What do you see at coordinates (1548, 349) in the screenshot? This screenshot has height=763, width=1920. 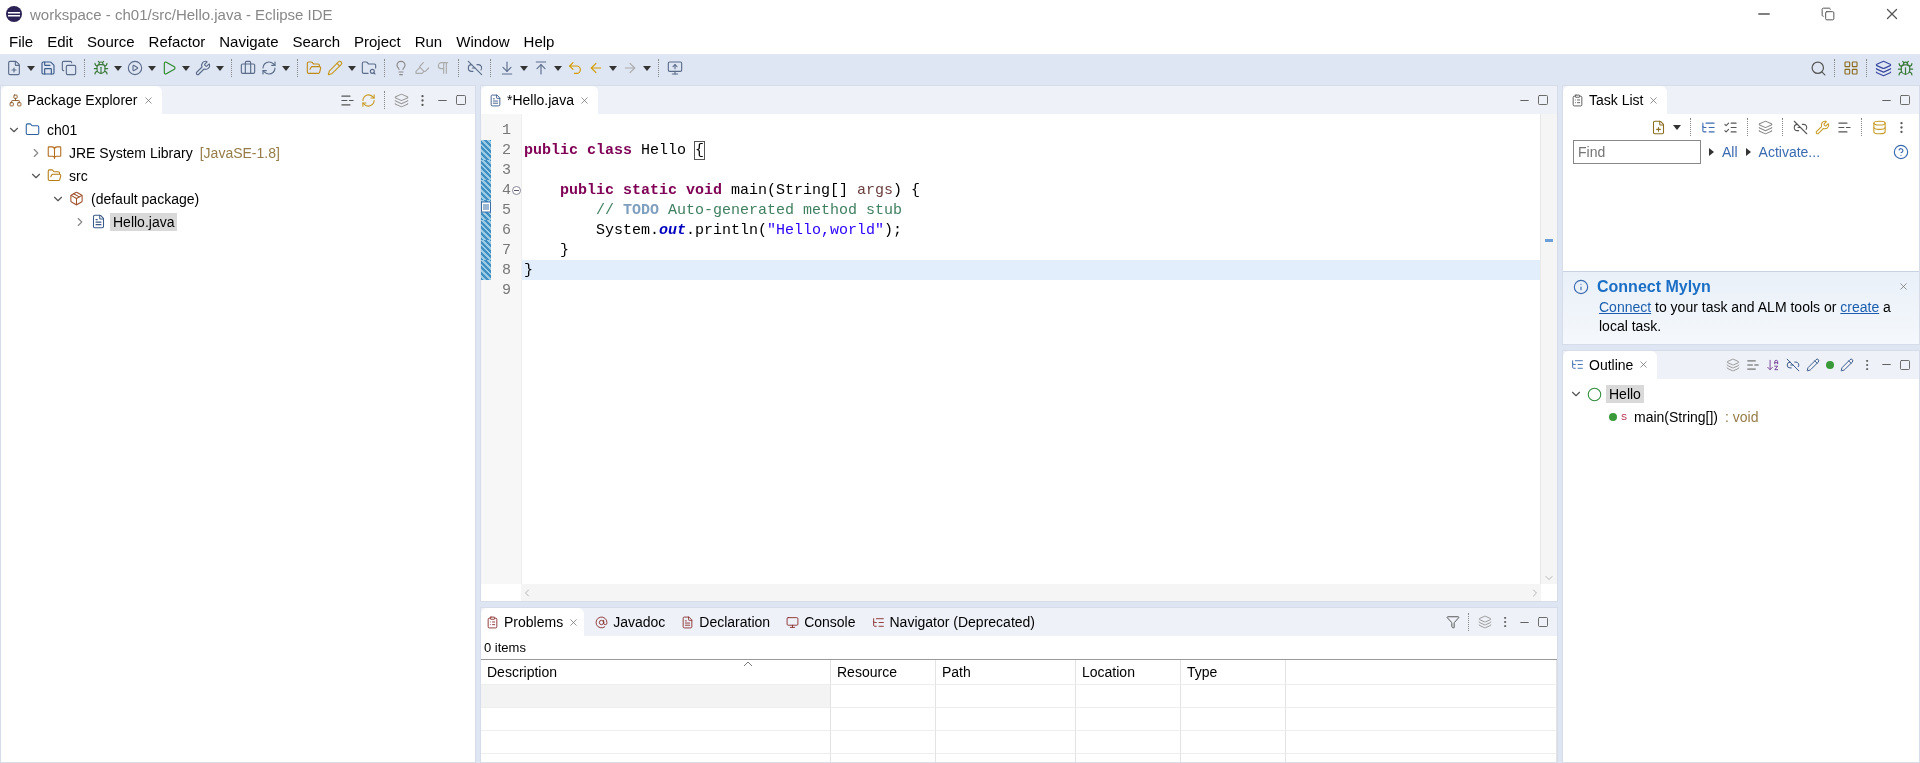 I see `vertical-scrollbar` at bounding box center [1548, 349].